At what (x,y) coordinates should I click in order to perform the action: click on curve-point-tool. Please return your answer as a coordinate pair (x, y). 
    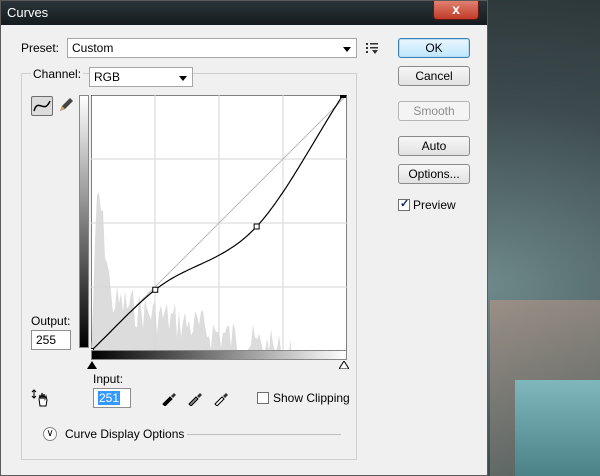
    Looking at the image, I should click on (42, 106).